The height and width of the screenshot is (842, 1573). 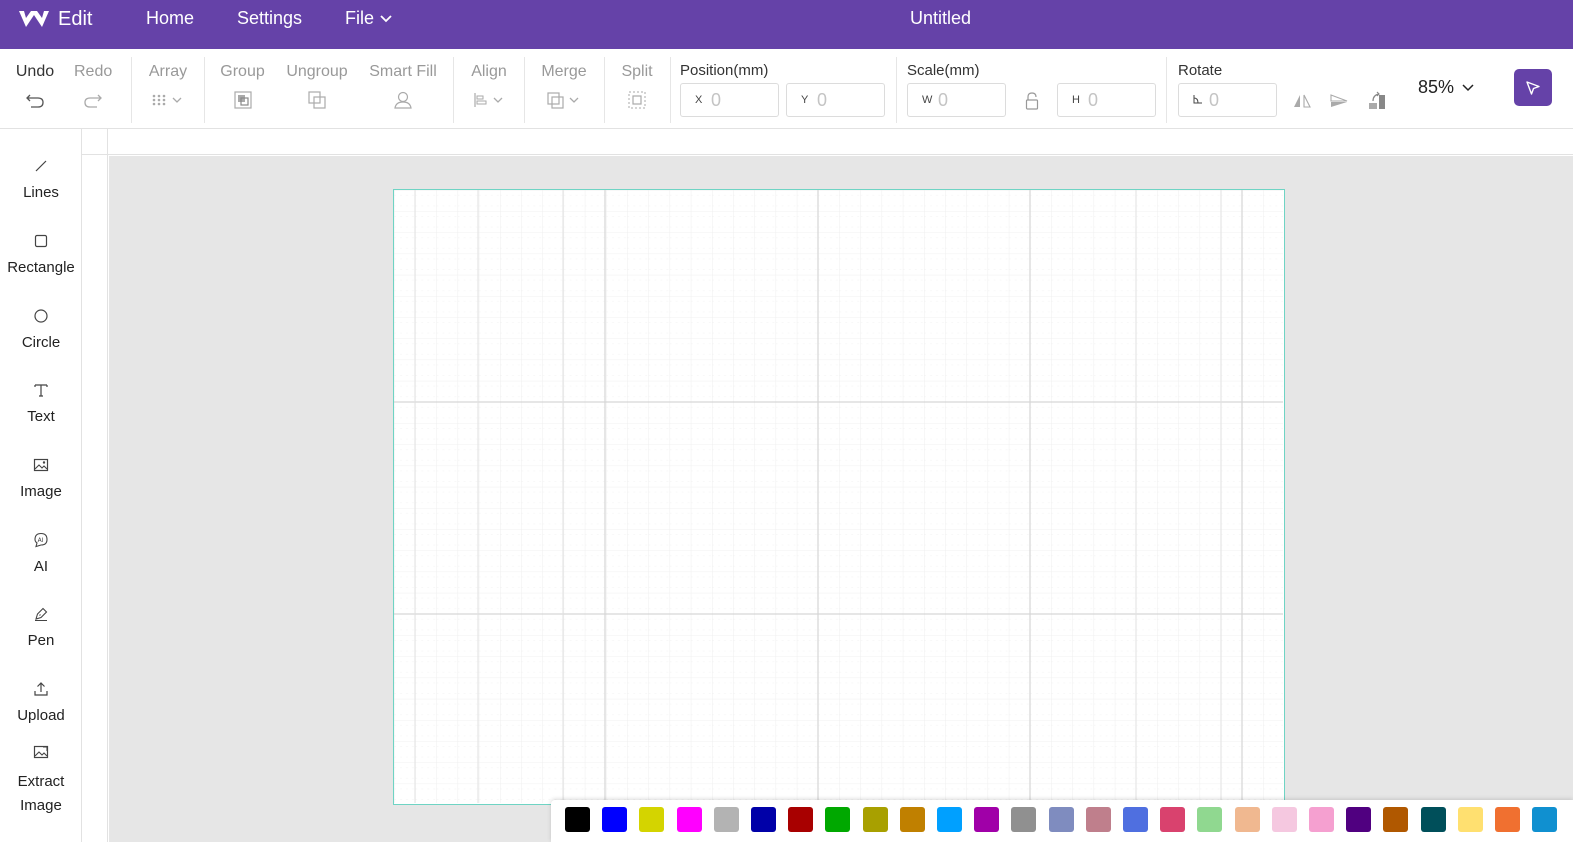 I want to click on sidebar-item-rectangle: Rectangle, so click(x=41, y=254).